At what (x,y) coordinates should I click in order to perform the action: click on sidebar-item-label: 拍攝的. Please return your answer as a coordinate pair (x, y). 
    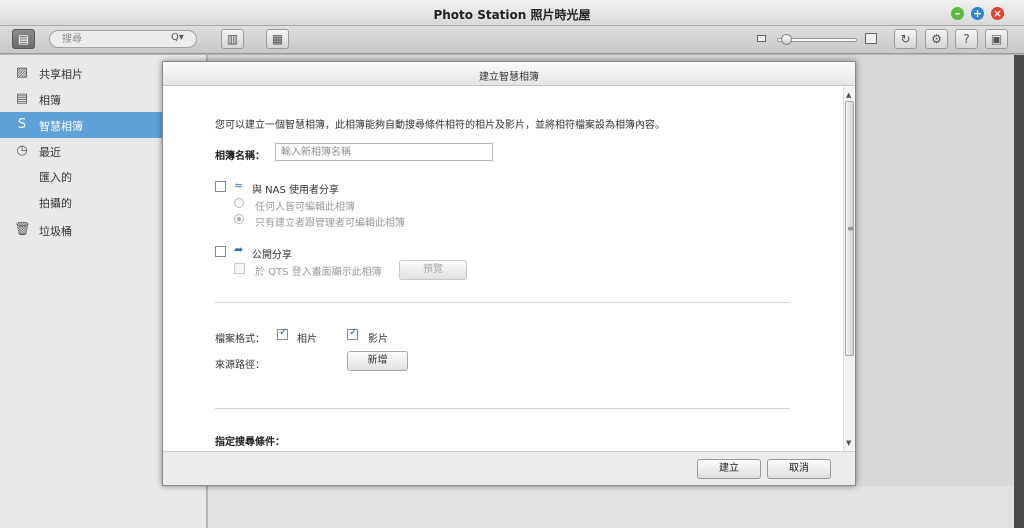
    Looking at the image, I should click on (55, 203).